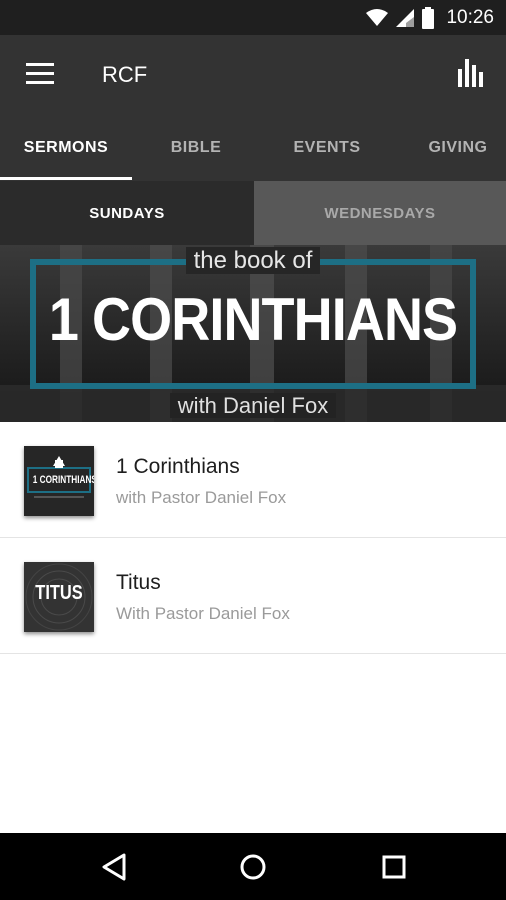 Image resolution: width=506 pixels, height=900 pixels. I want to click on series-thumbnail: TITUS, so click(59, 597).